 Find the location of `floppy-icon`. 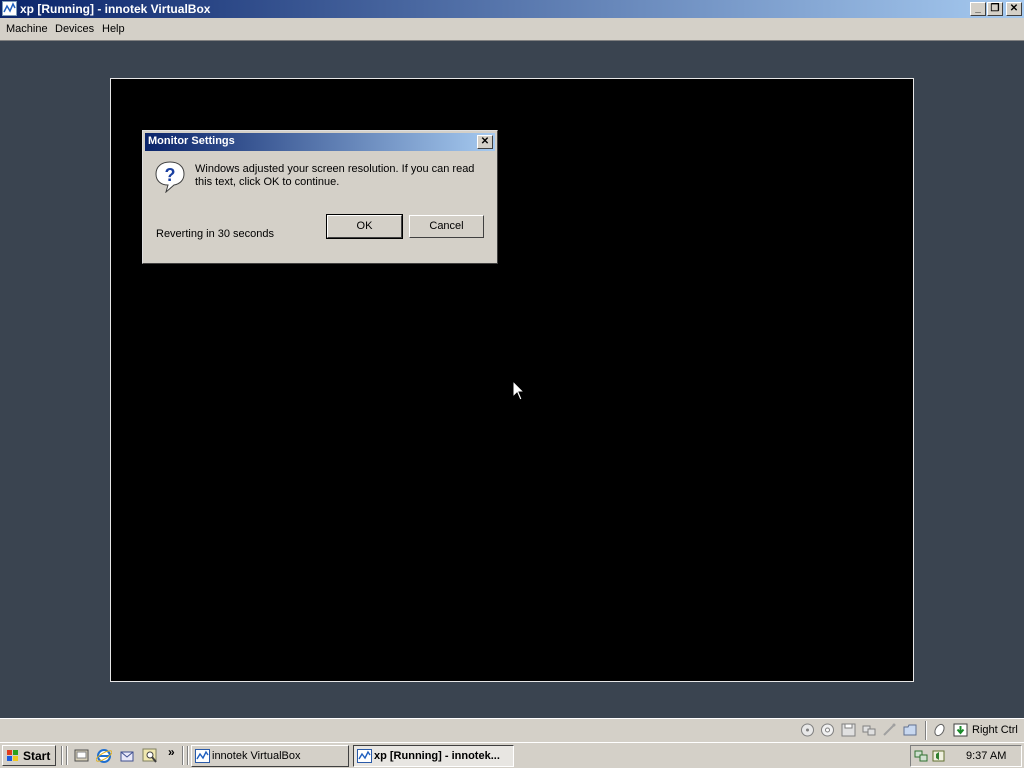

floppy-icon is located at coordinates (848, 730).